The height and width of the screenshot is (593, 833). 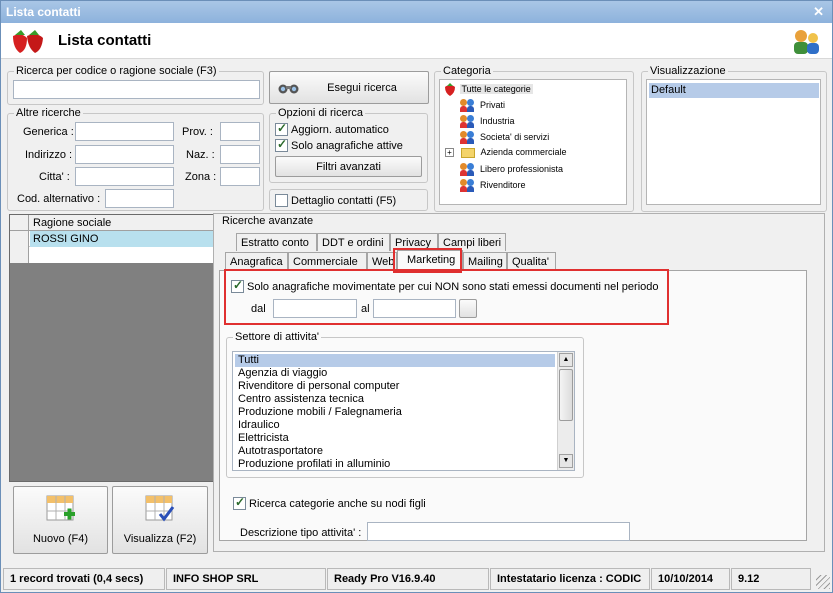 I want to click on tree-item-privati: Privati, so click(x=482, y=107).